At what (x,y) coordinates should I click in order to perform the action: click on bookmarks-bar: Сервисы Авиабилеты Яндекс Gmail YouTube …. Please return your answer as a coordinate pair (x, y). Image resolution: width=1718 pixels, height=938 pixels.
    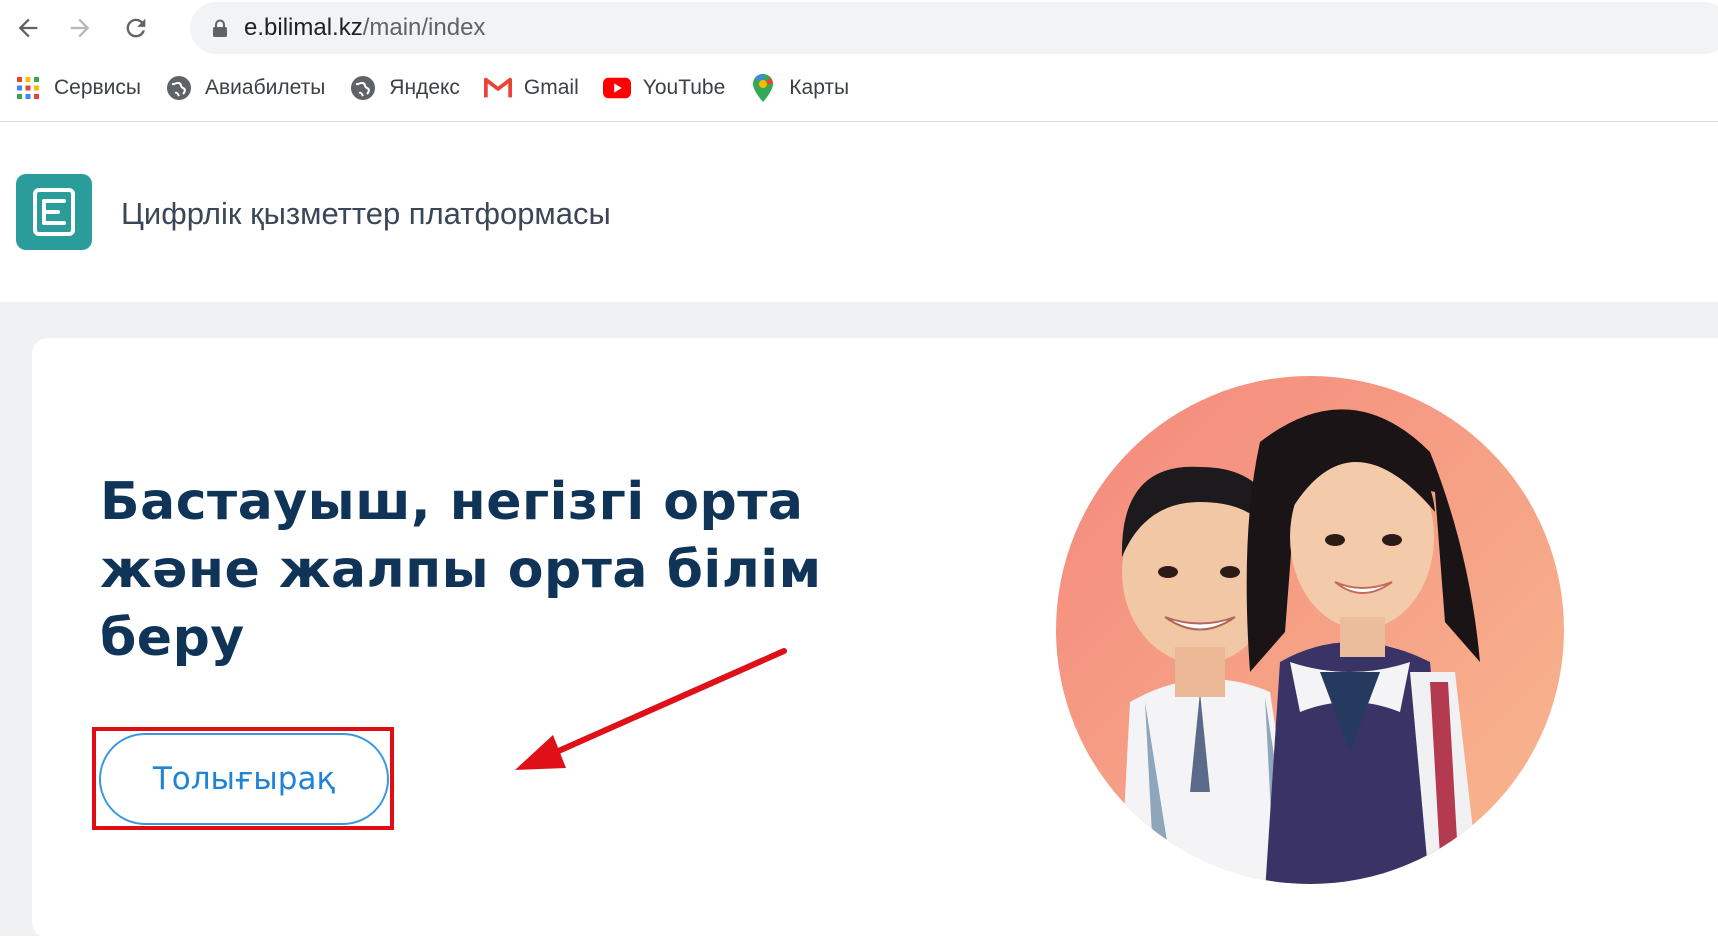
    Looking at the image, I should click on (859, 88).